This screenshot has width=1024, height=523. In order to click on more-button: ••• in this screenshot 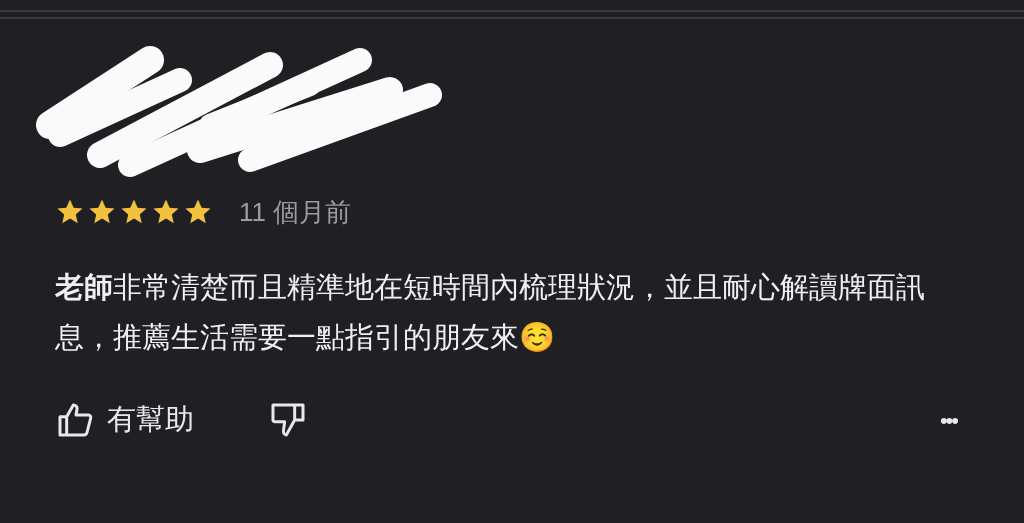, I will do `click(948, 420)`.